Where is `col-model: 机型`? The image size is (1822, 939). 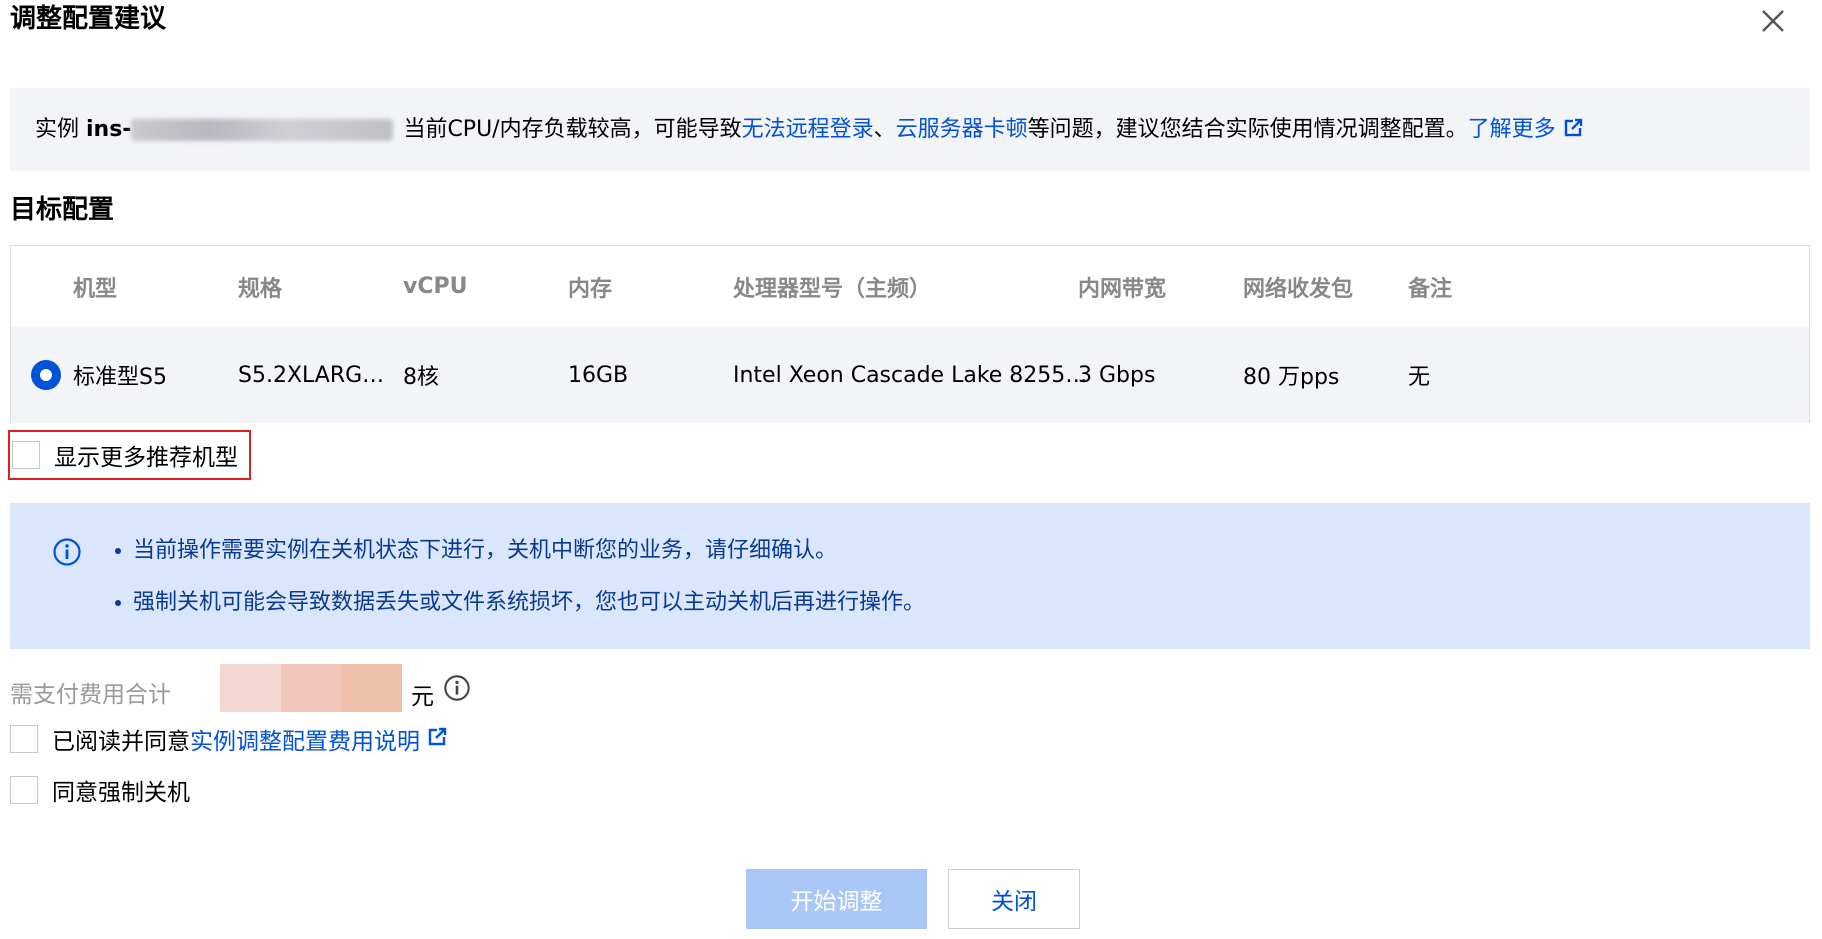
col-model: 机型 is located at coordinates (95, 289).